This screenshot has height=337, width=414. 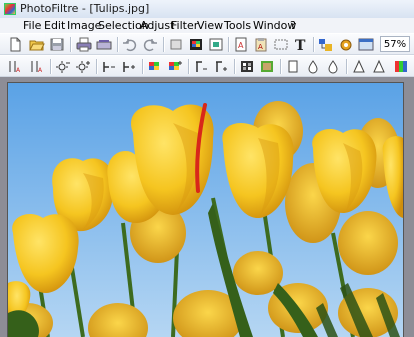 I want to click on canvas-size-icon: A, so click(x=241, y=44).